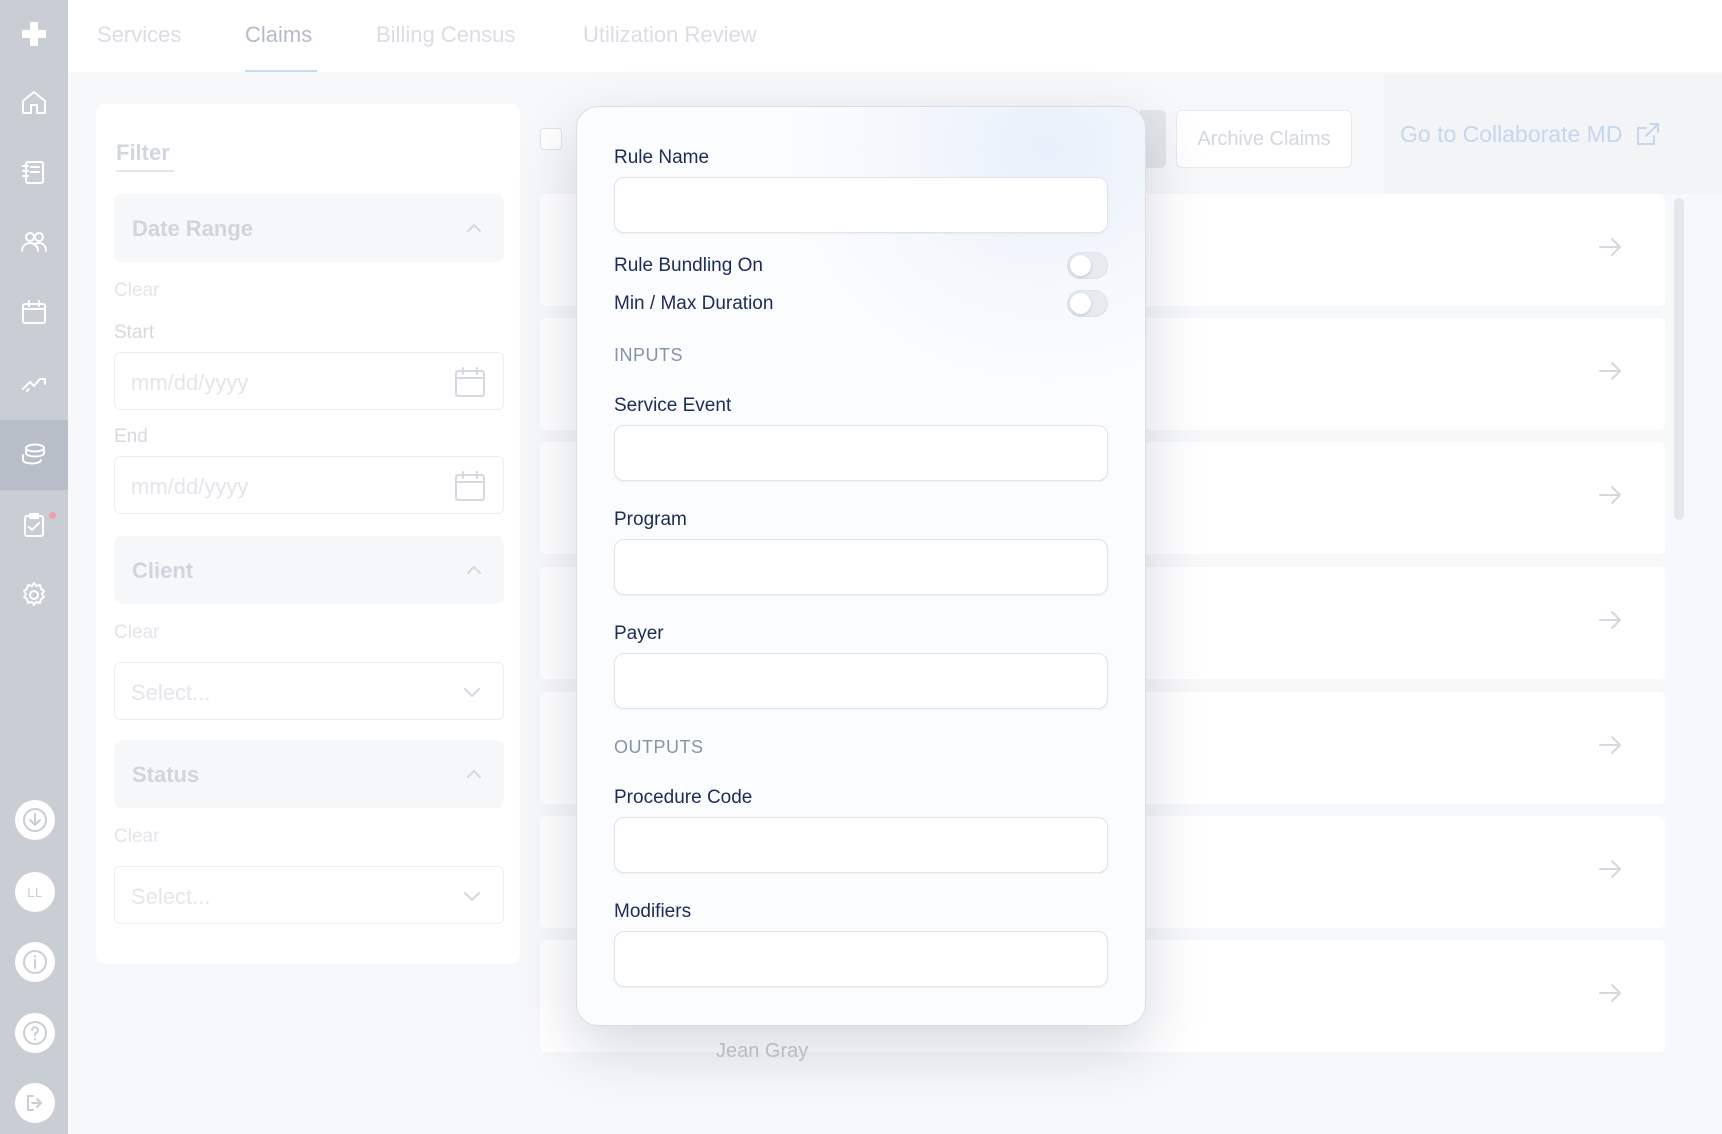  What do you see at coordinates (34, 102) in the screenshot?
I see `home-icon` at bounding box center [34, 102].